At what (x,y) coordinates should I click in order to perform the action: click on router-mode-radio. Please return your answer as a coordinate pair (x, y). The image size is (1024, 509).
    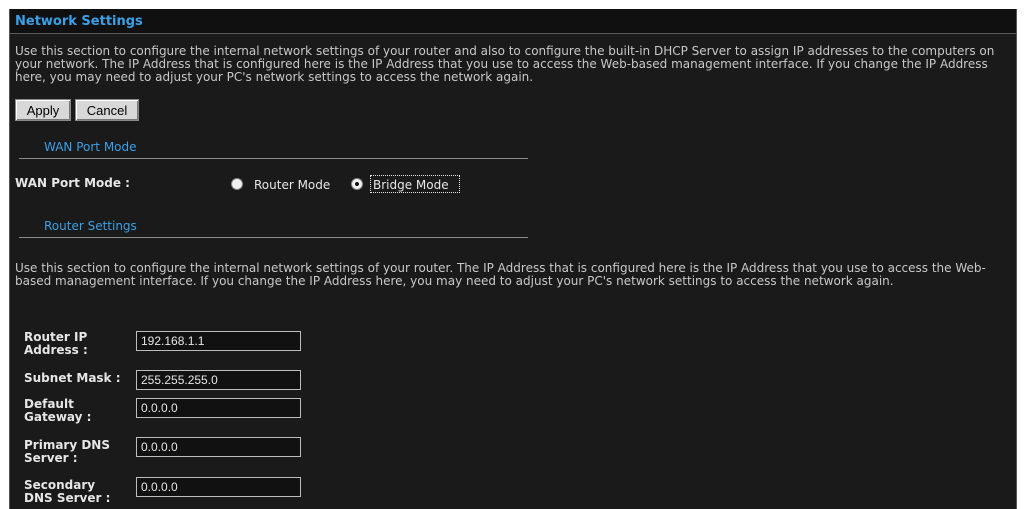
    Looking at the image, I should click on (237, 184).